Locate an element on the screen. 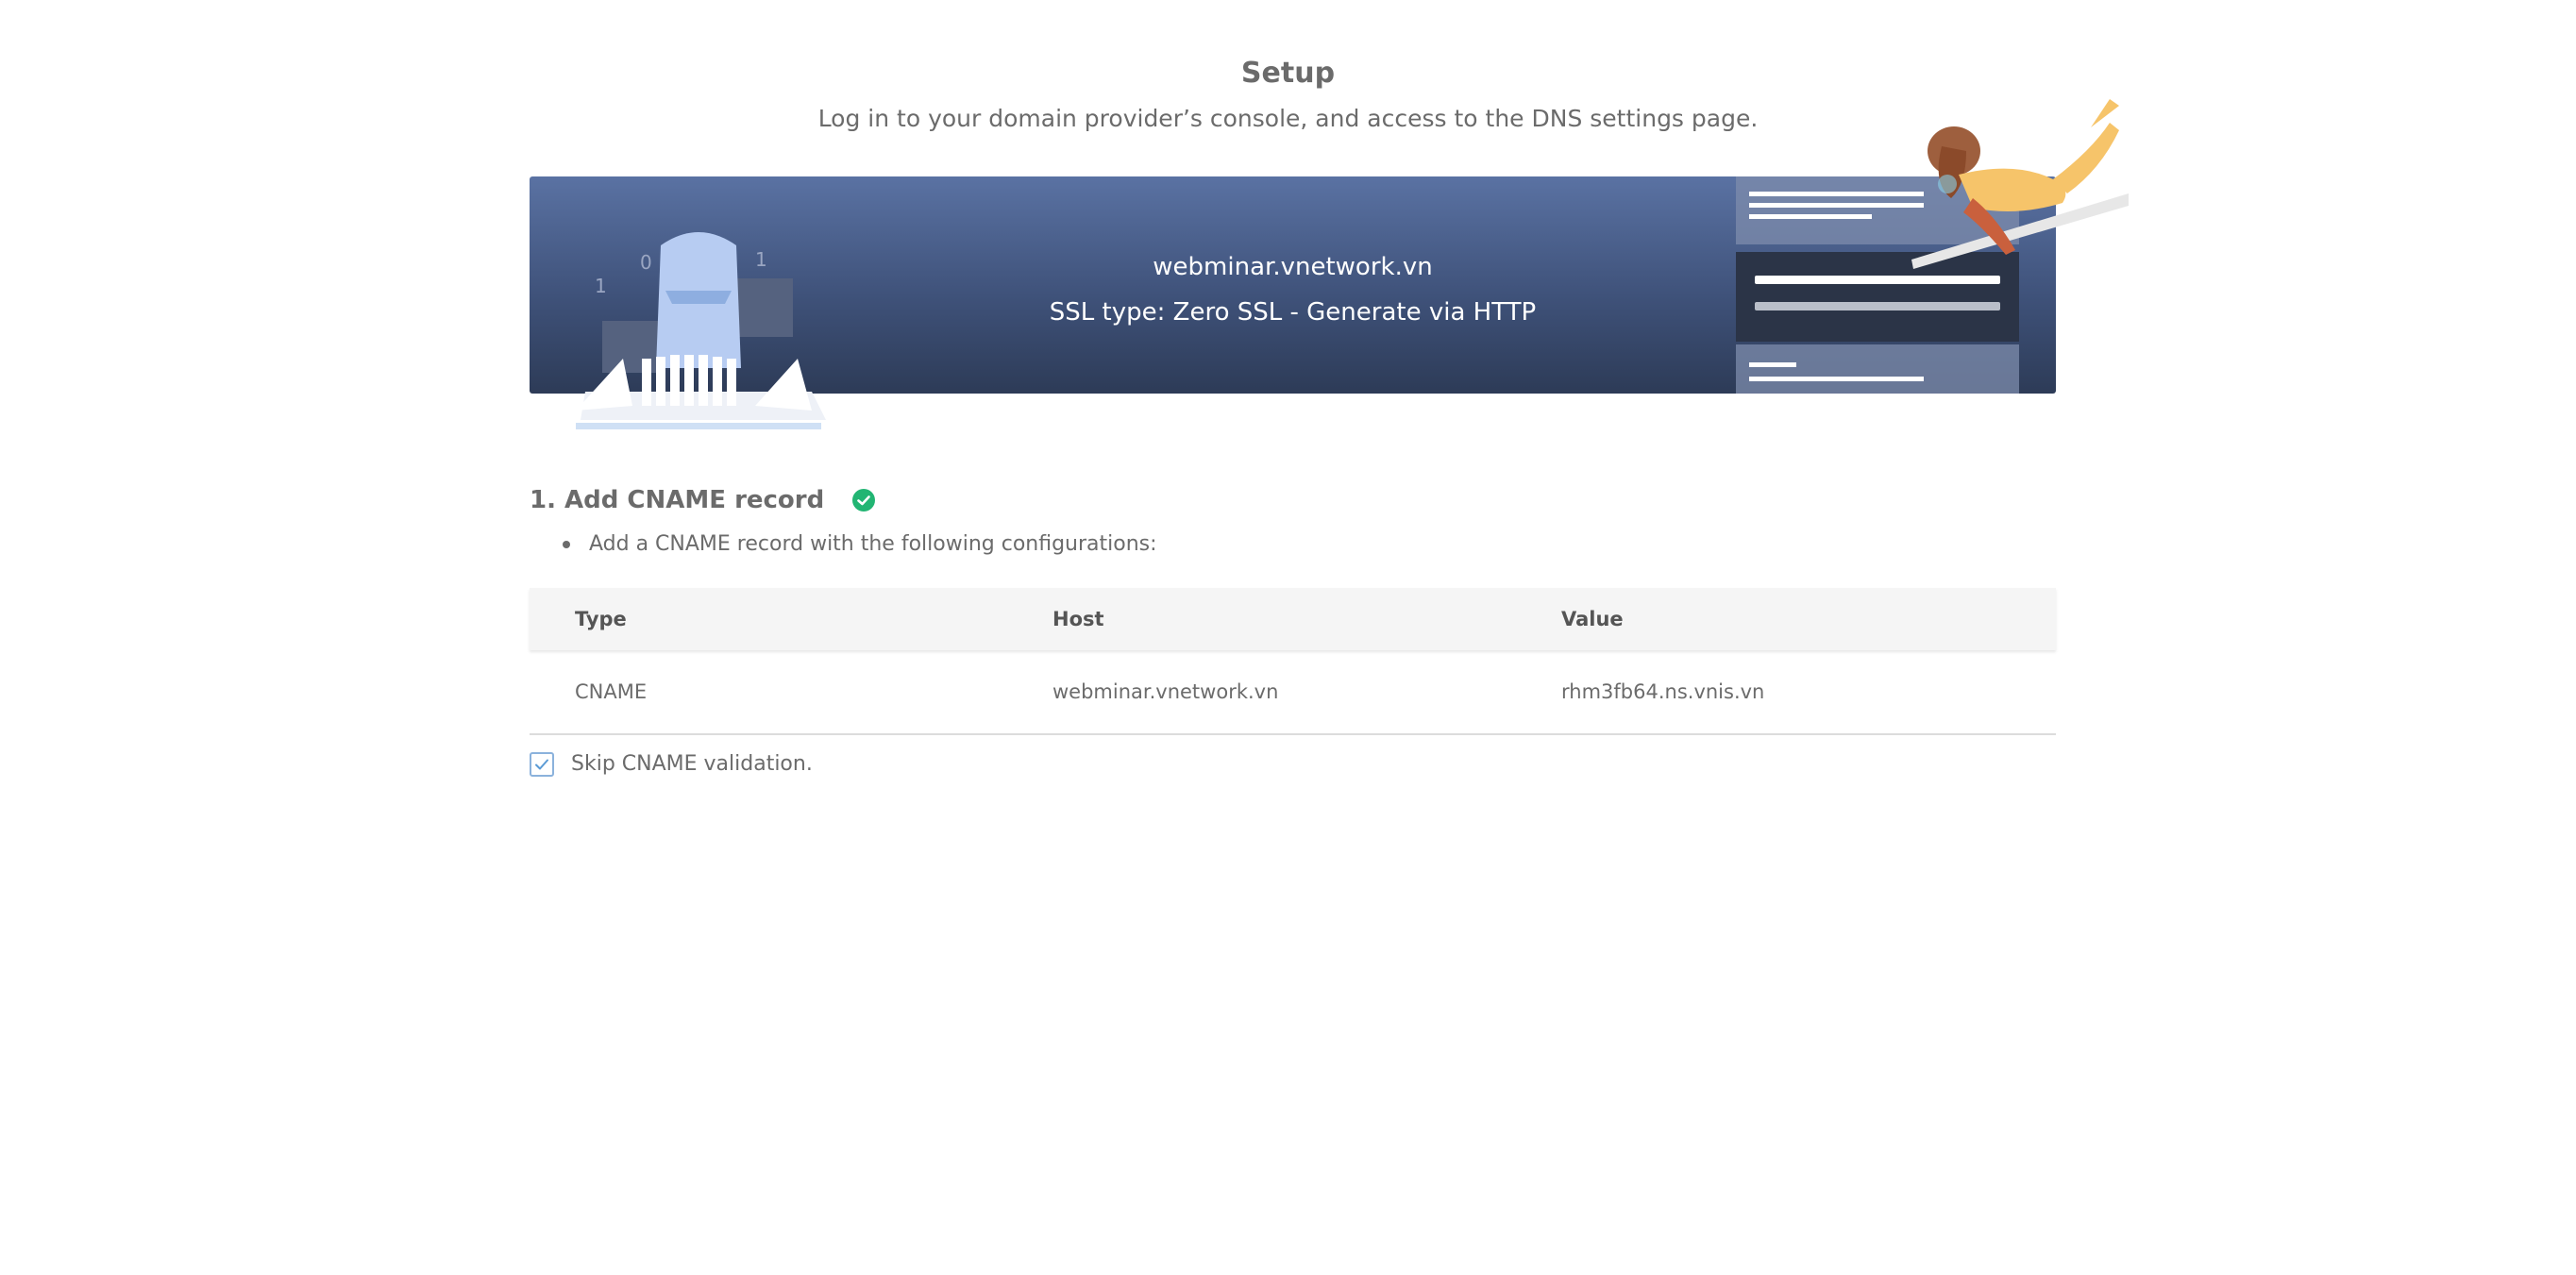 This screenshot has height=1275, width=2576. table-header-row: Type Host Value is located at coordinates (1293, 619).